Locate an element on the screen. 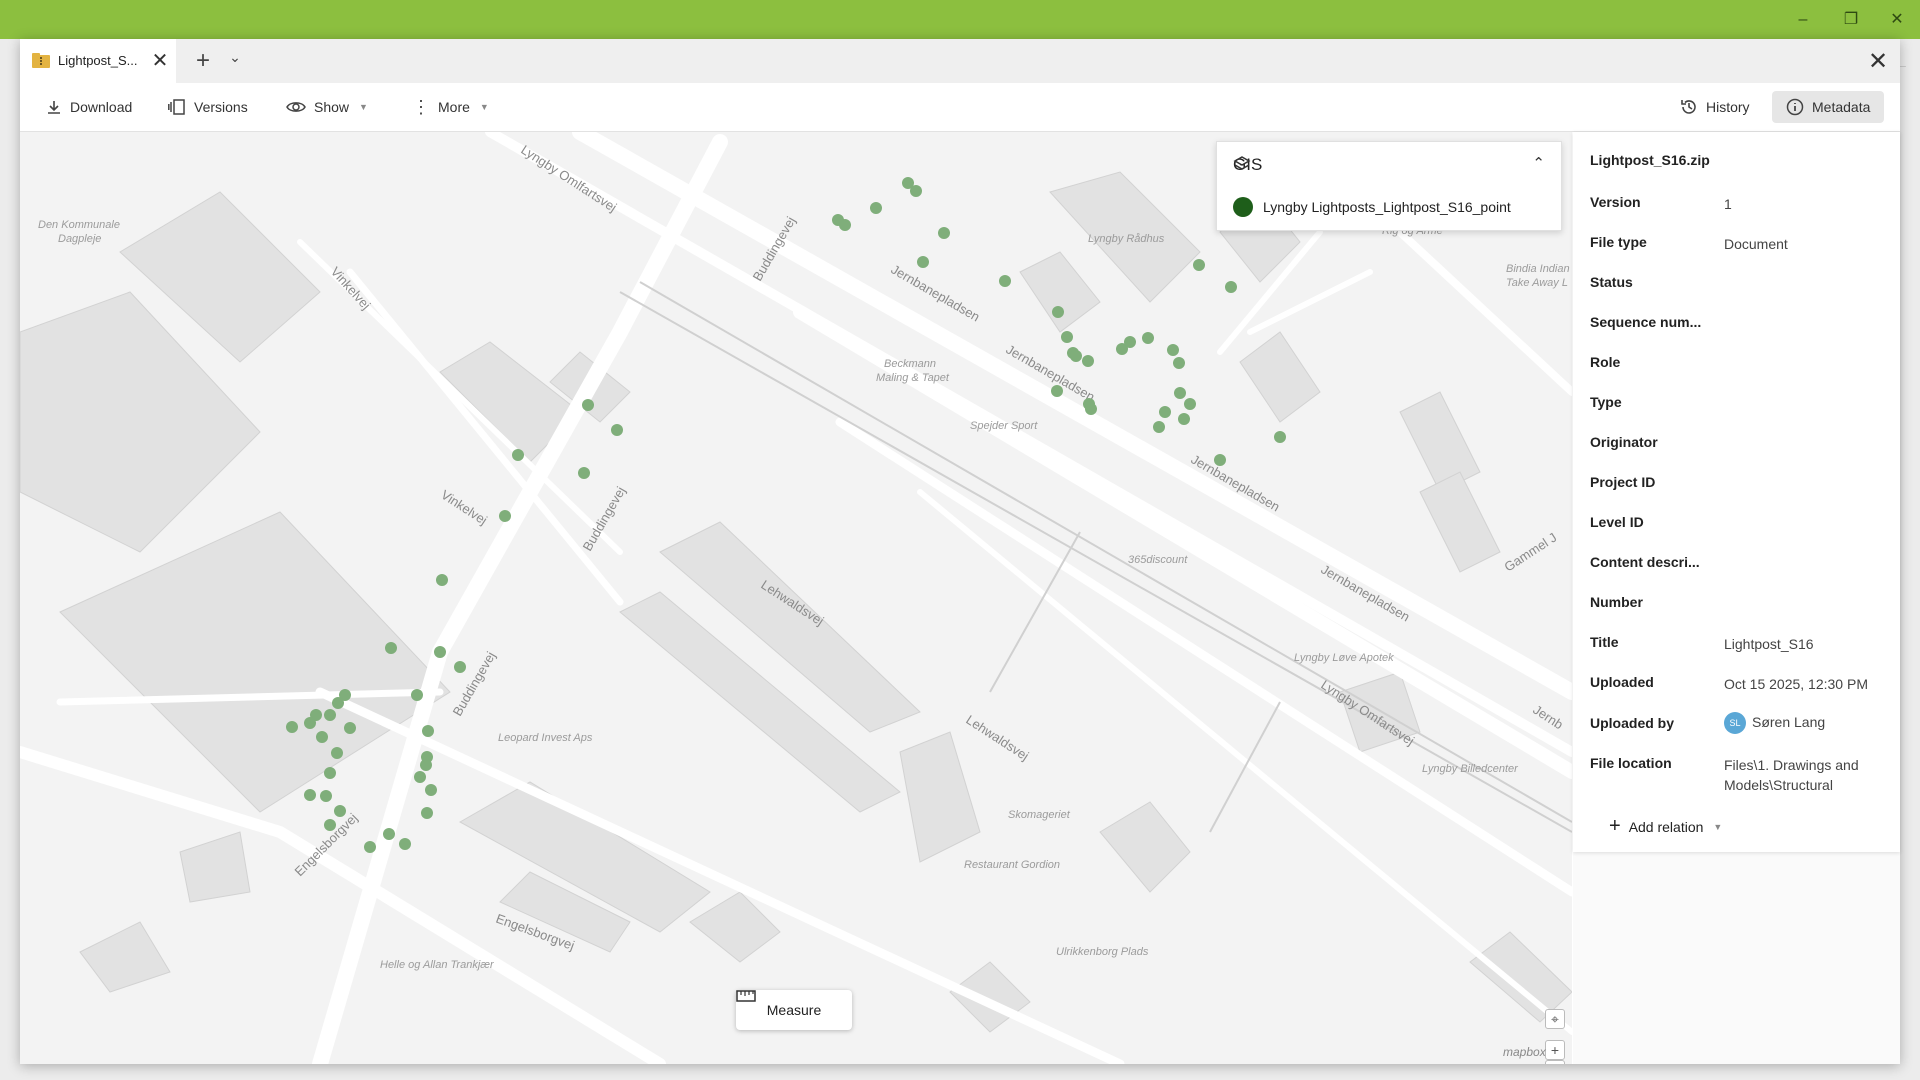  add-relation-label: Add relation is located at coordinates (1666, 826).